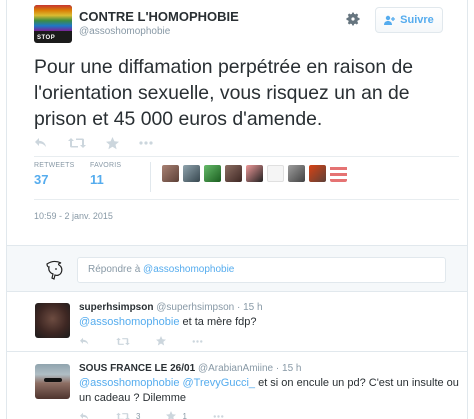 This screenshot has height=419, width=474. Describe the element at coordinates (269, 322) in the screenshot. I see `reply-text: @assoshomophobie et ta mère fdp?` at that location.